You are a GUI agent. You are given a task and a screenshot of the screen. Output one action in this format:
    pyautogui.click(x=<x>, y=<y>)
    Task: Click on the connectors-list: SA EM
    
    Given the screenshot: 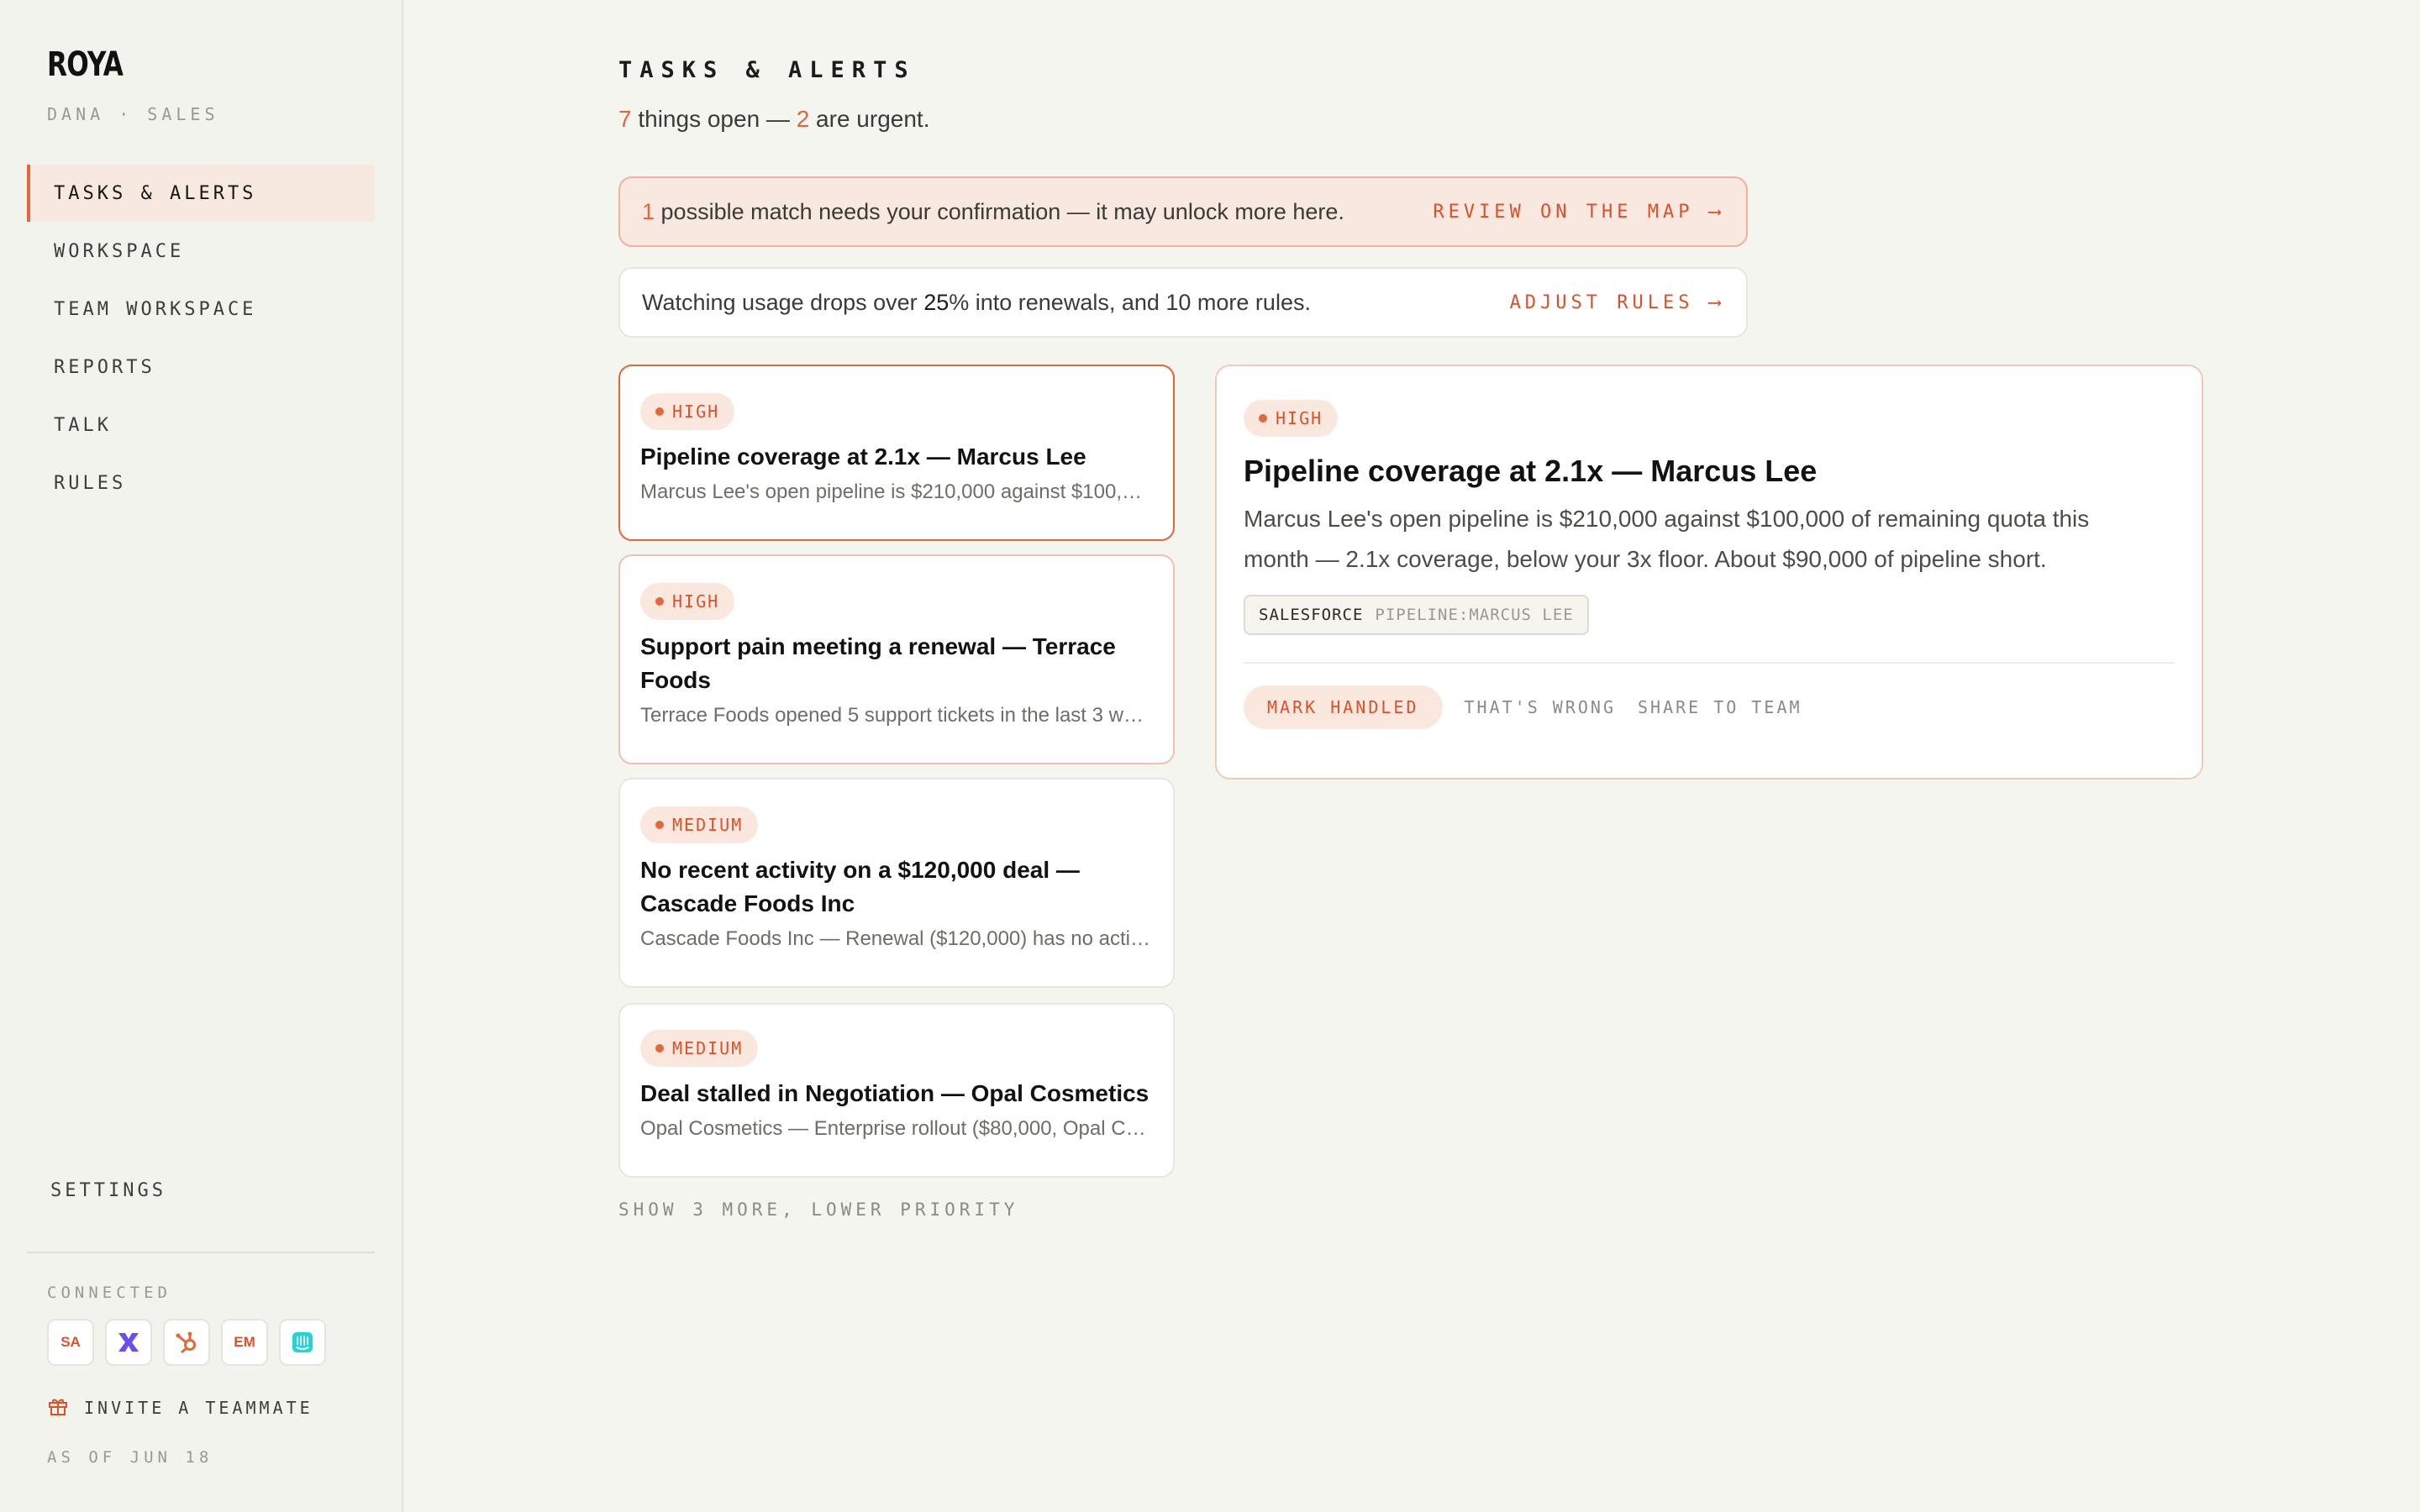 What is the action you would take?
    pyautogui.click(x=187, y=1342)
    